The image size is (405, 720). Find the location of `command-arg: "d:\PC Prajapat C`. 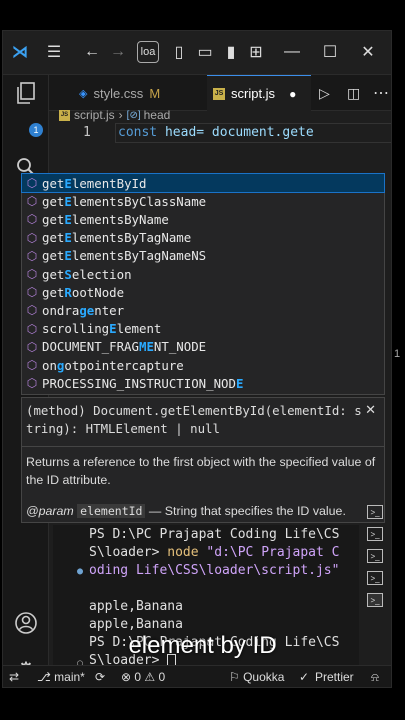

command-arg: "d:\PC Prajapat C is located at coordinates (273, 552).